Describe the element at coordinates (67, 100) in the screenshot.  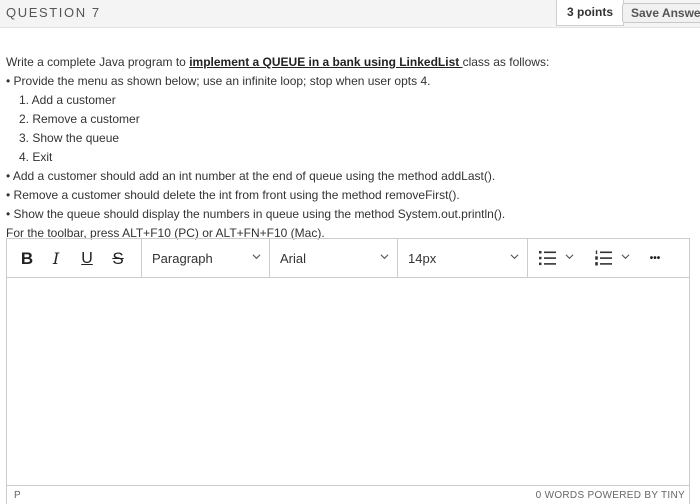
I see `menu-item-add: 1. Add a customer` at that location.